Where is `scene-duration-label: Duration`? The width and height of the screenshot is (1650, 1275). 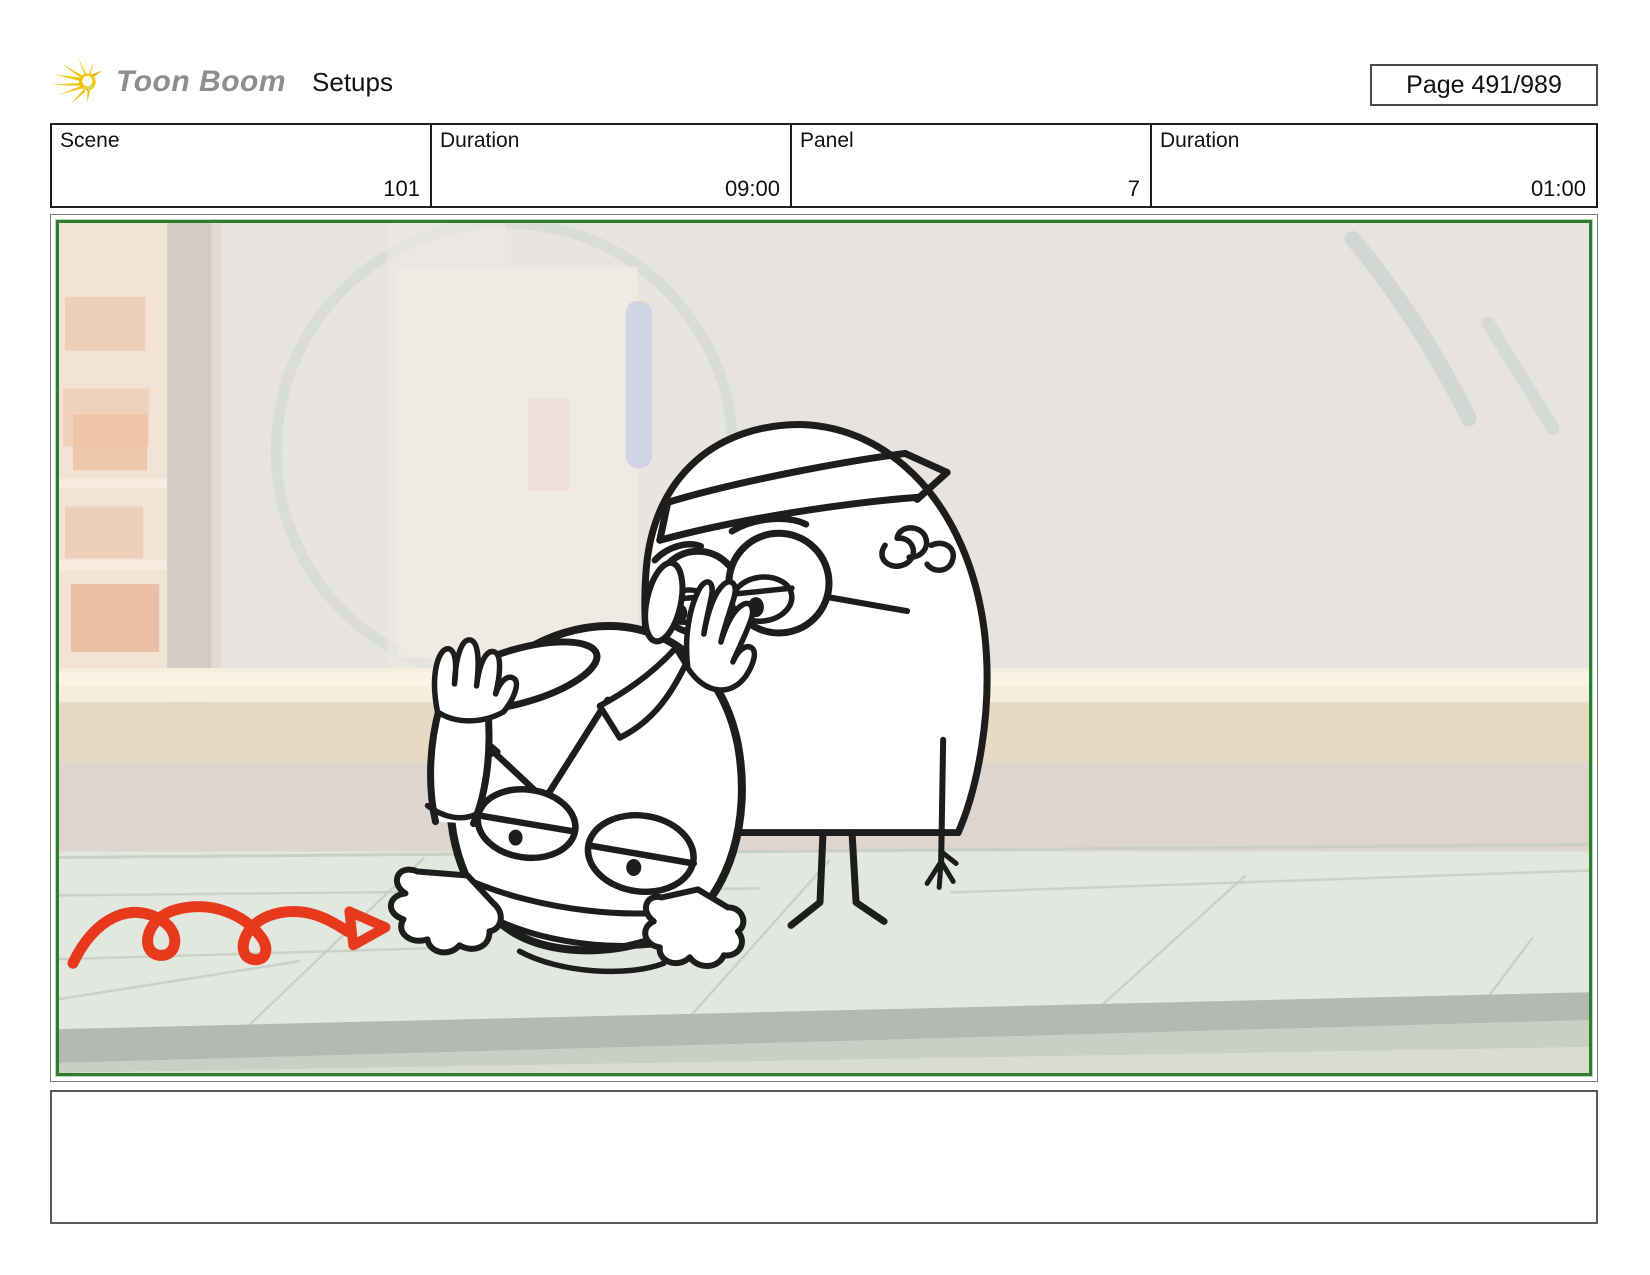
scene-duration-label: Duration is located at coordinates (480, 140).